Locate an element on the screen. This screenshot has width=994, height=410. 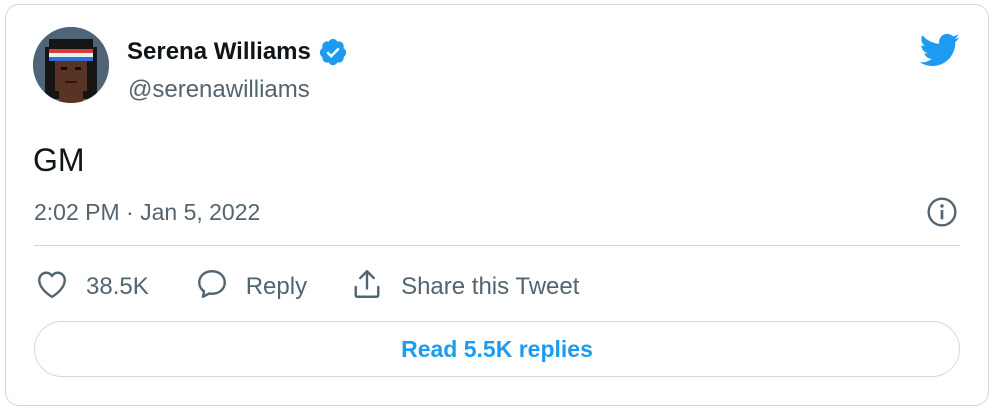
share-button: Share this Tweet is located at coordinates (464, 287).